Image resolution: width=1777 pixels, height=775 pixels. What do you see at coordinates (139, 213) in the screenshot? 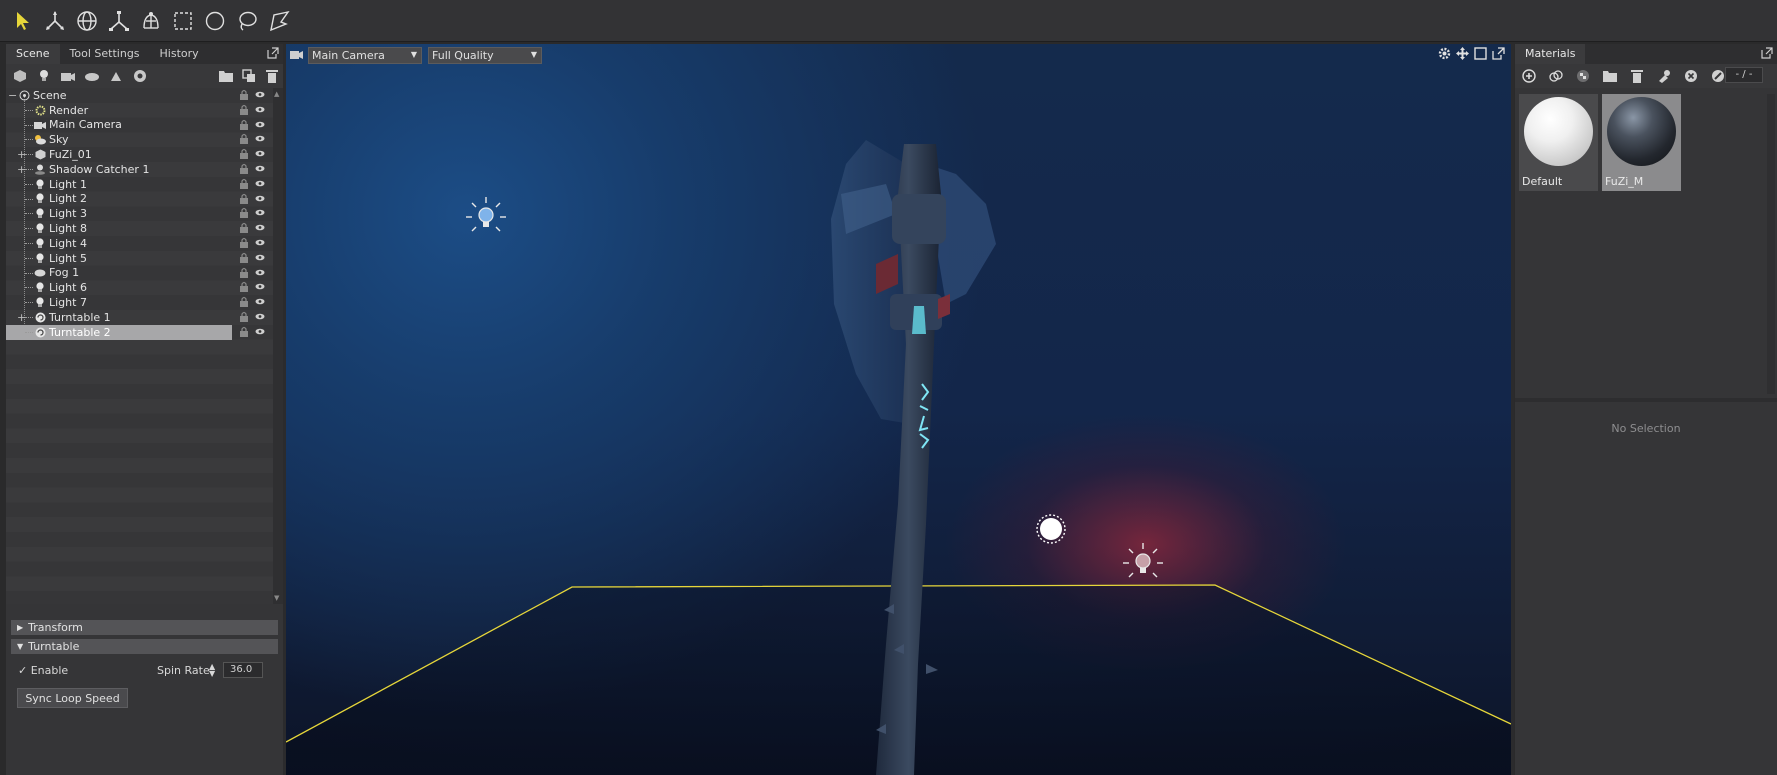
I see `tree-item-light-3: Light 3` at bounding box center [139, 213].